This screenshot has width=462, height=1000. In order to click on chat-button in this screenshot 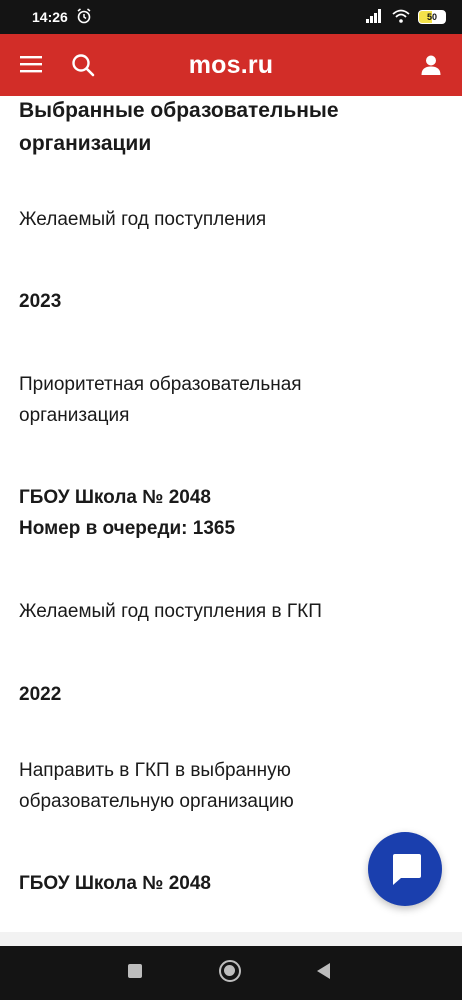, I will do `click(405, 869)`.